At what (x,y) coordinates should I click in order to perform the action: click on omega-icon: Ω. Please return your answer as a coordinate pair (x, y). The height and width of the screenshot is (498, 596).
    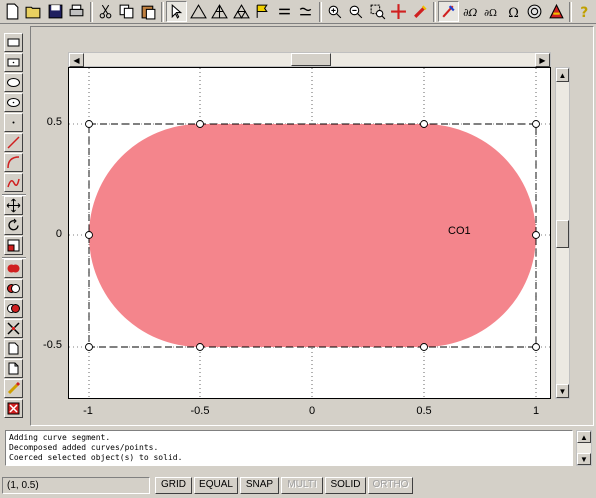
    Looking at the image, I should click on (513, 11).